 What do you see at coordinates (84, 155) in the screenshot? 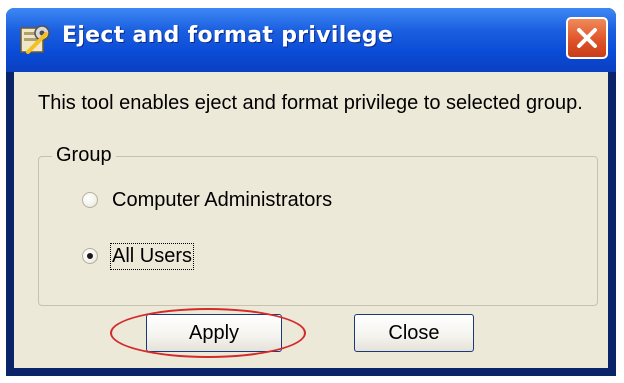
I see `group-label: Group` at bounding box center [84, 155].